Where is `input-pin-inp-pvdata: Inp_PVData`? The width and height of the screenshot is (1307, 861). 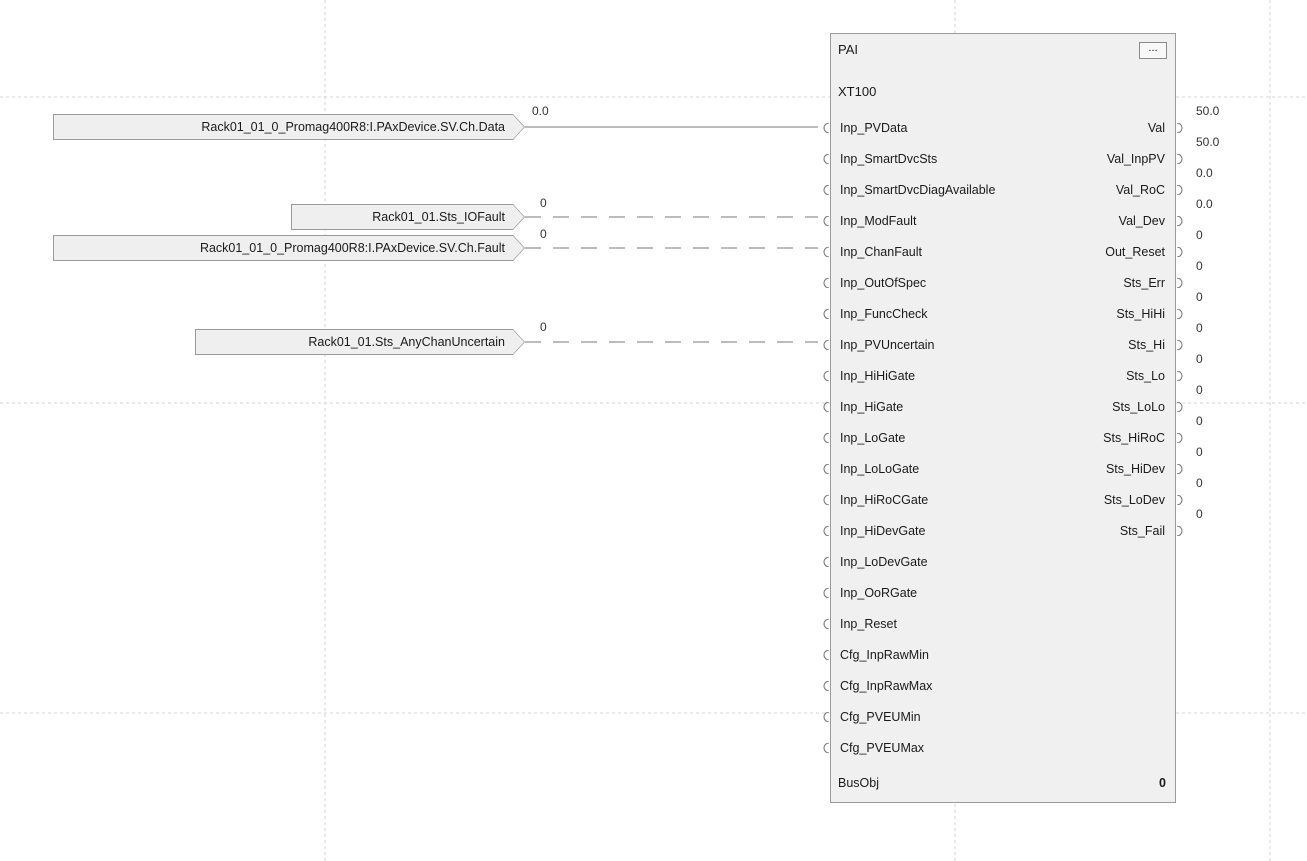
input-pin-inp-pvdata: Inp_PVData is located at coordinates (873, 128).